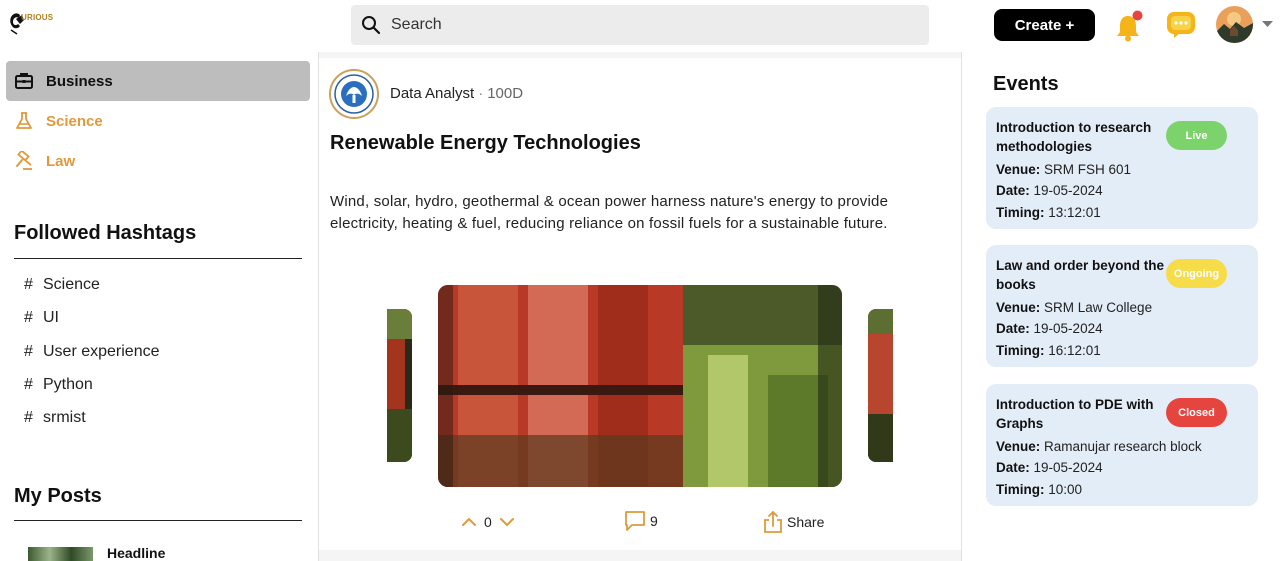  I want to click on post-image, so click(640, 386).